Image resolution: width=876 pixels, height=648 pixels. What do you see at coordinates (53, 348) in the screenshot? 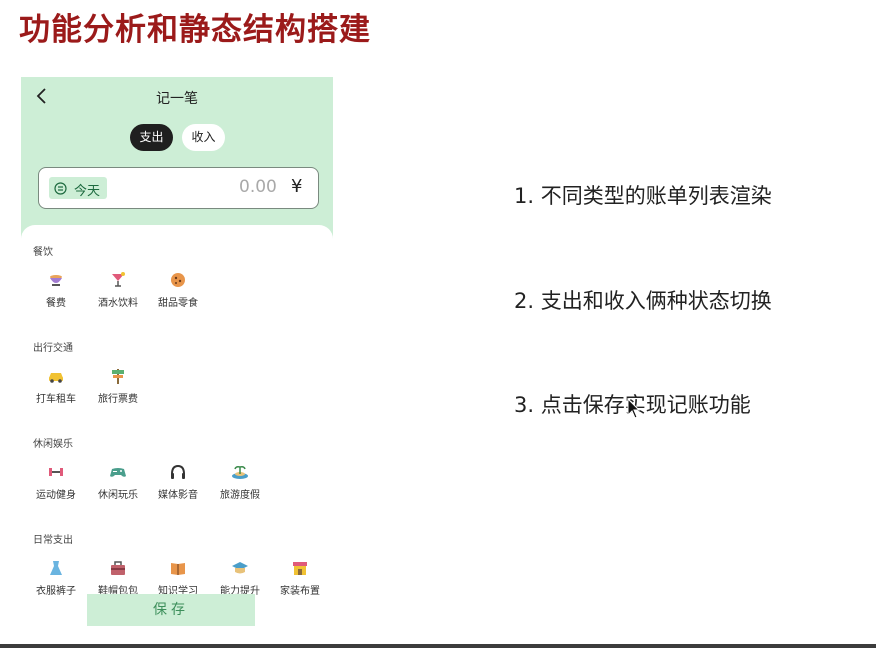
I see `section-title: 出行交通` at bounding box center [53, 348].